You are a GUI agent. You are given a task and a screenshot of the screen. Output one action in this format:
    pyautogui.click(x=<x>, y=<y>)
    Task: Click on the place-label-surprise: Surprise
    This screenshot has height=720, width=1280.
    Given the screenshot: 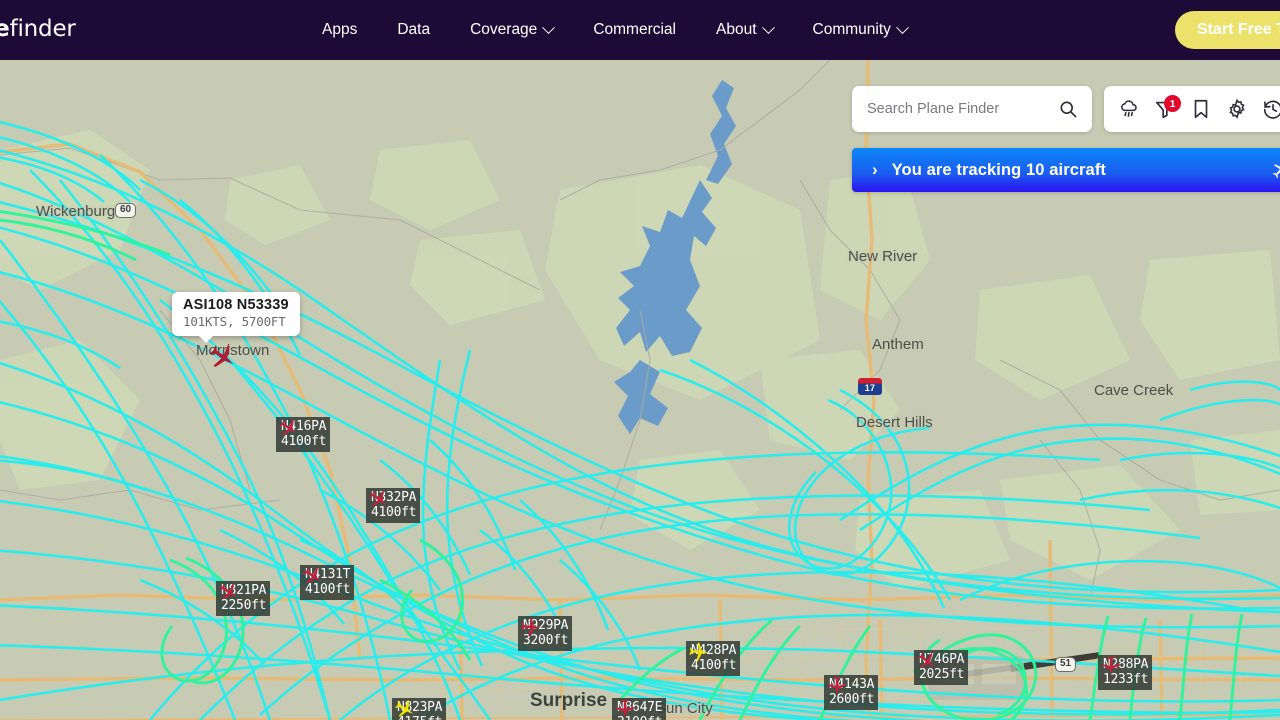 What is the action you would take?
    pyautogui.click(x=569, y=700)
    